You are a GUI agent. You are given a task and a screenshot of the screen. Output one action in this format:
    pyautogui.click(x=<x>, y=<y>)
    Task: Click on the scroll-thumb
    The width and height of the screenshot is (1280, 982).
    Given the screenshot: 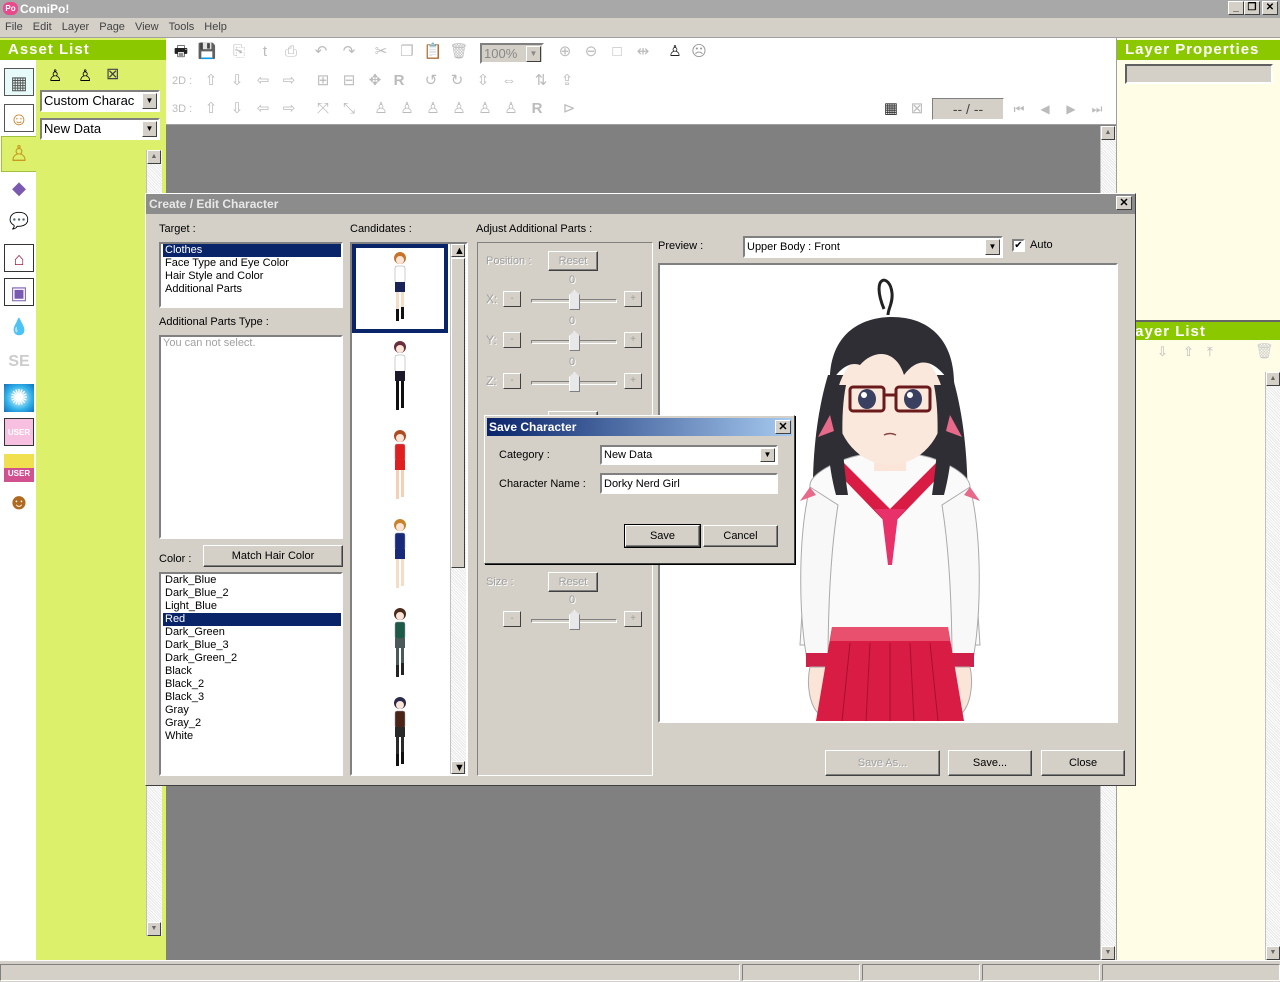 What is the action you would take?
    pyautogui.click(x=458, y=413)
    